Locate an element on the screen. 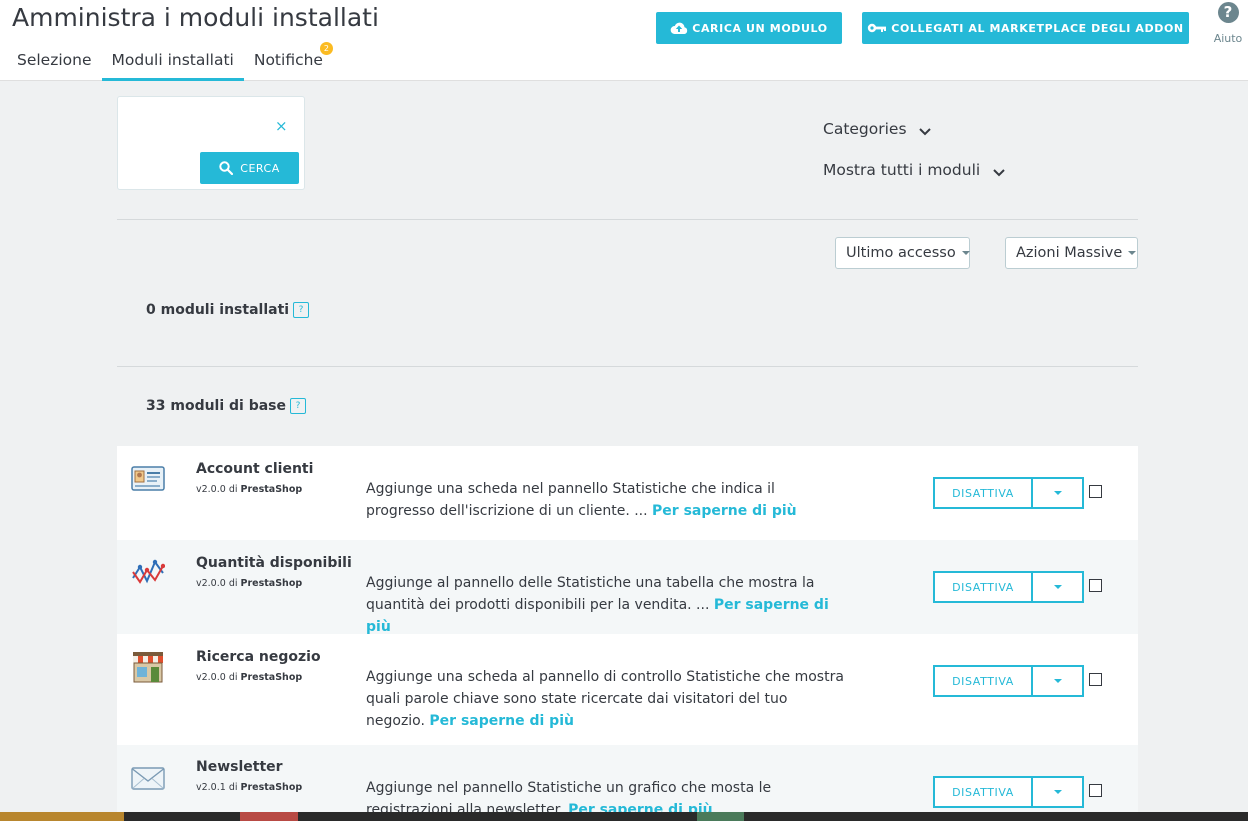 This screenshot has width=1248, height=821. search-button: CERCA is located at coordinates (249, 168).